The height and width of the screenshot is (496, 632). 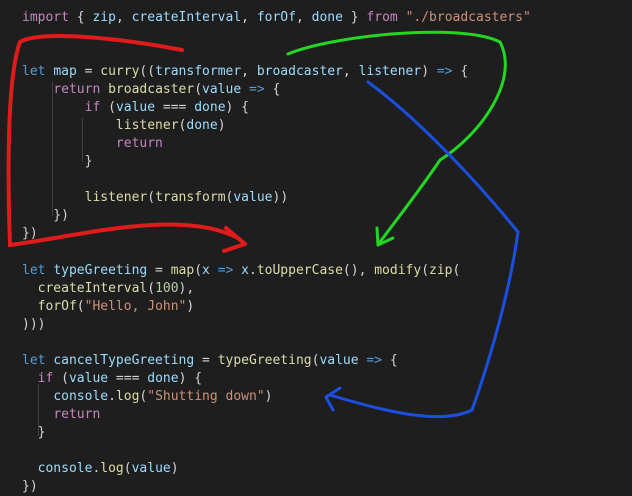 What do you see at coordinates (385, 236) in the screenshot?
I see `green-arrow-head` at bounding box center [385, 236].